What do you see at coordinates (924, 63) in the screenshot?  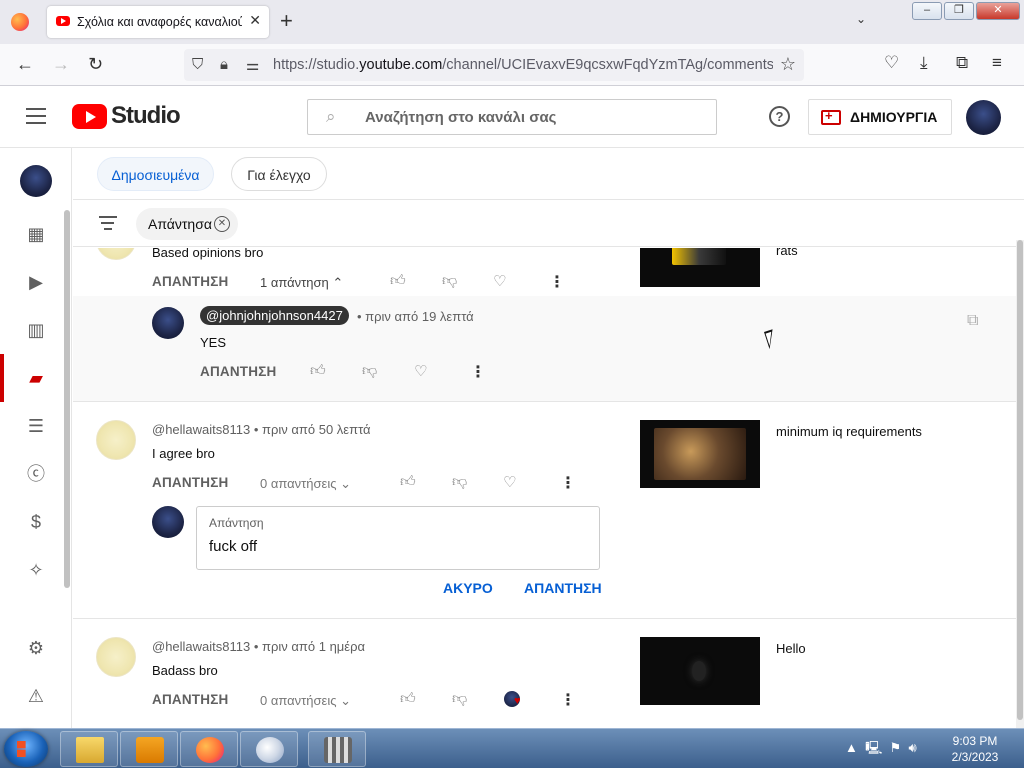 I see `downloads-icon: ⤓` at bounding box center [924, 63].